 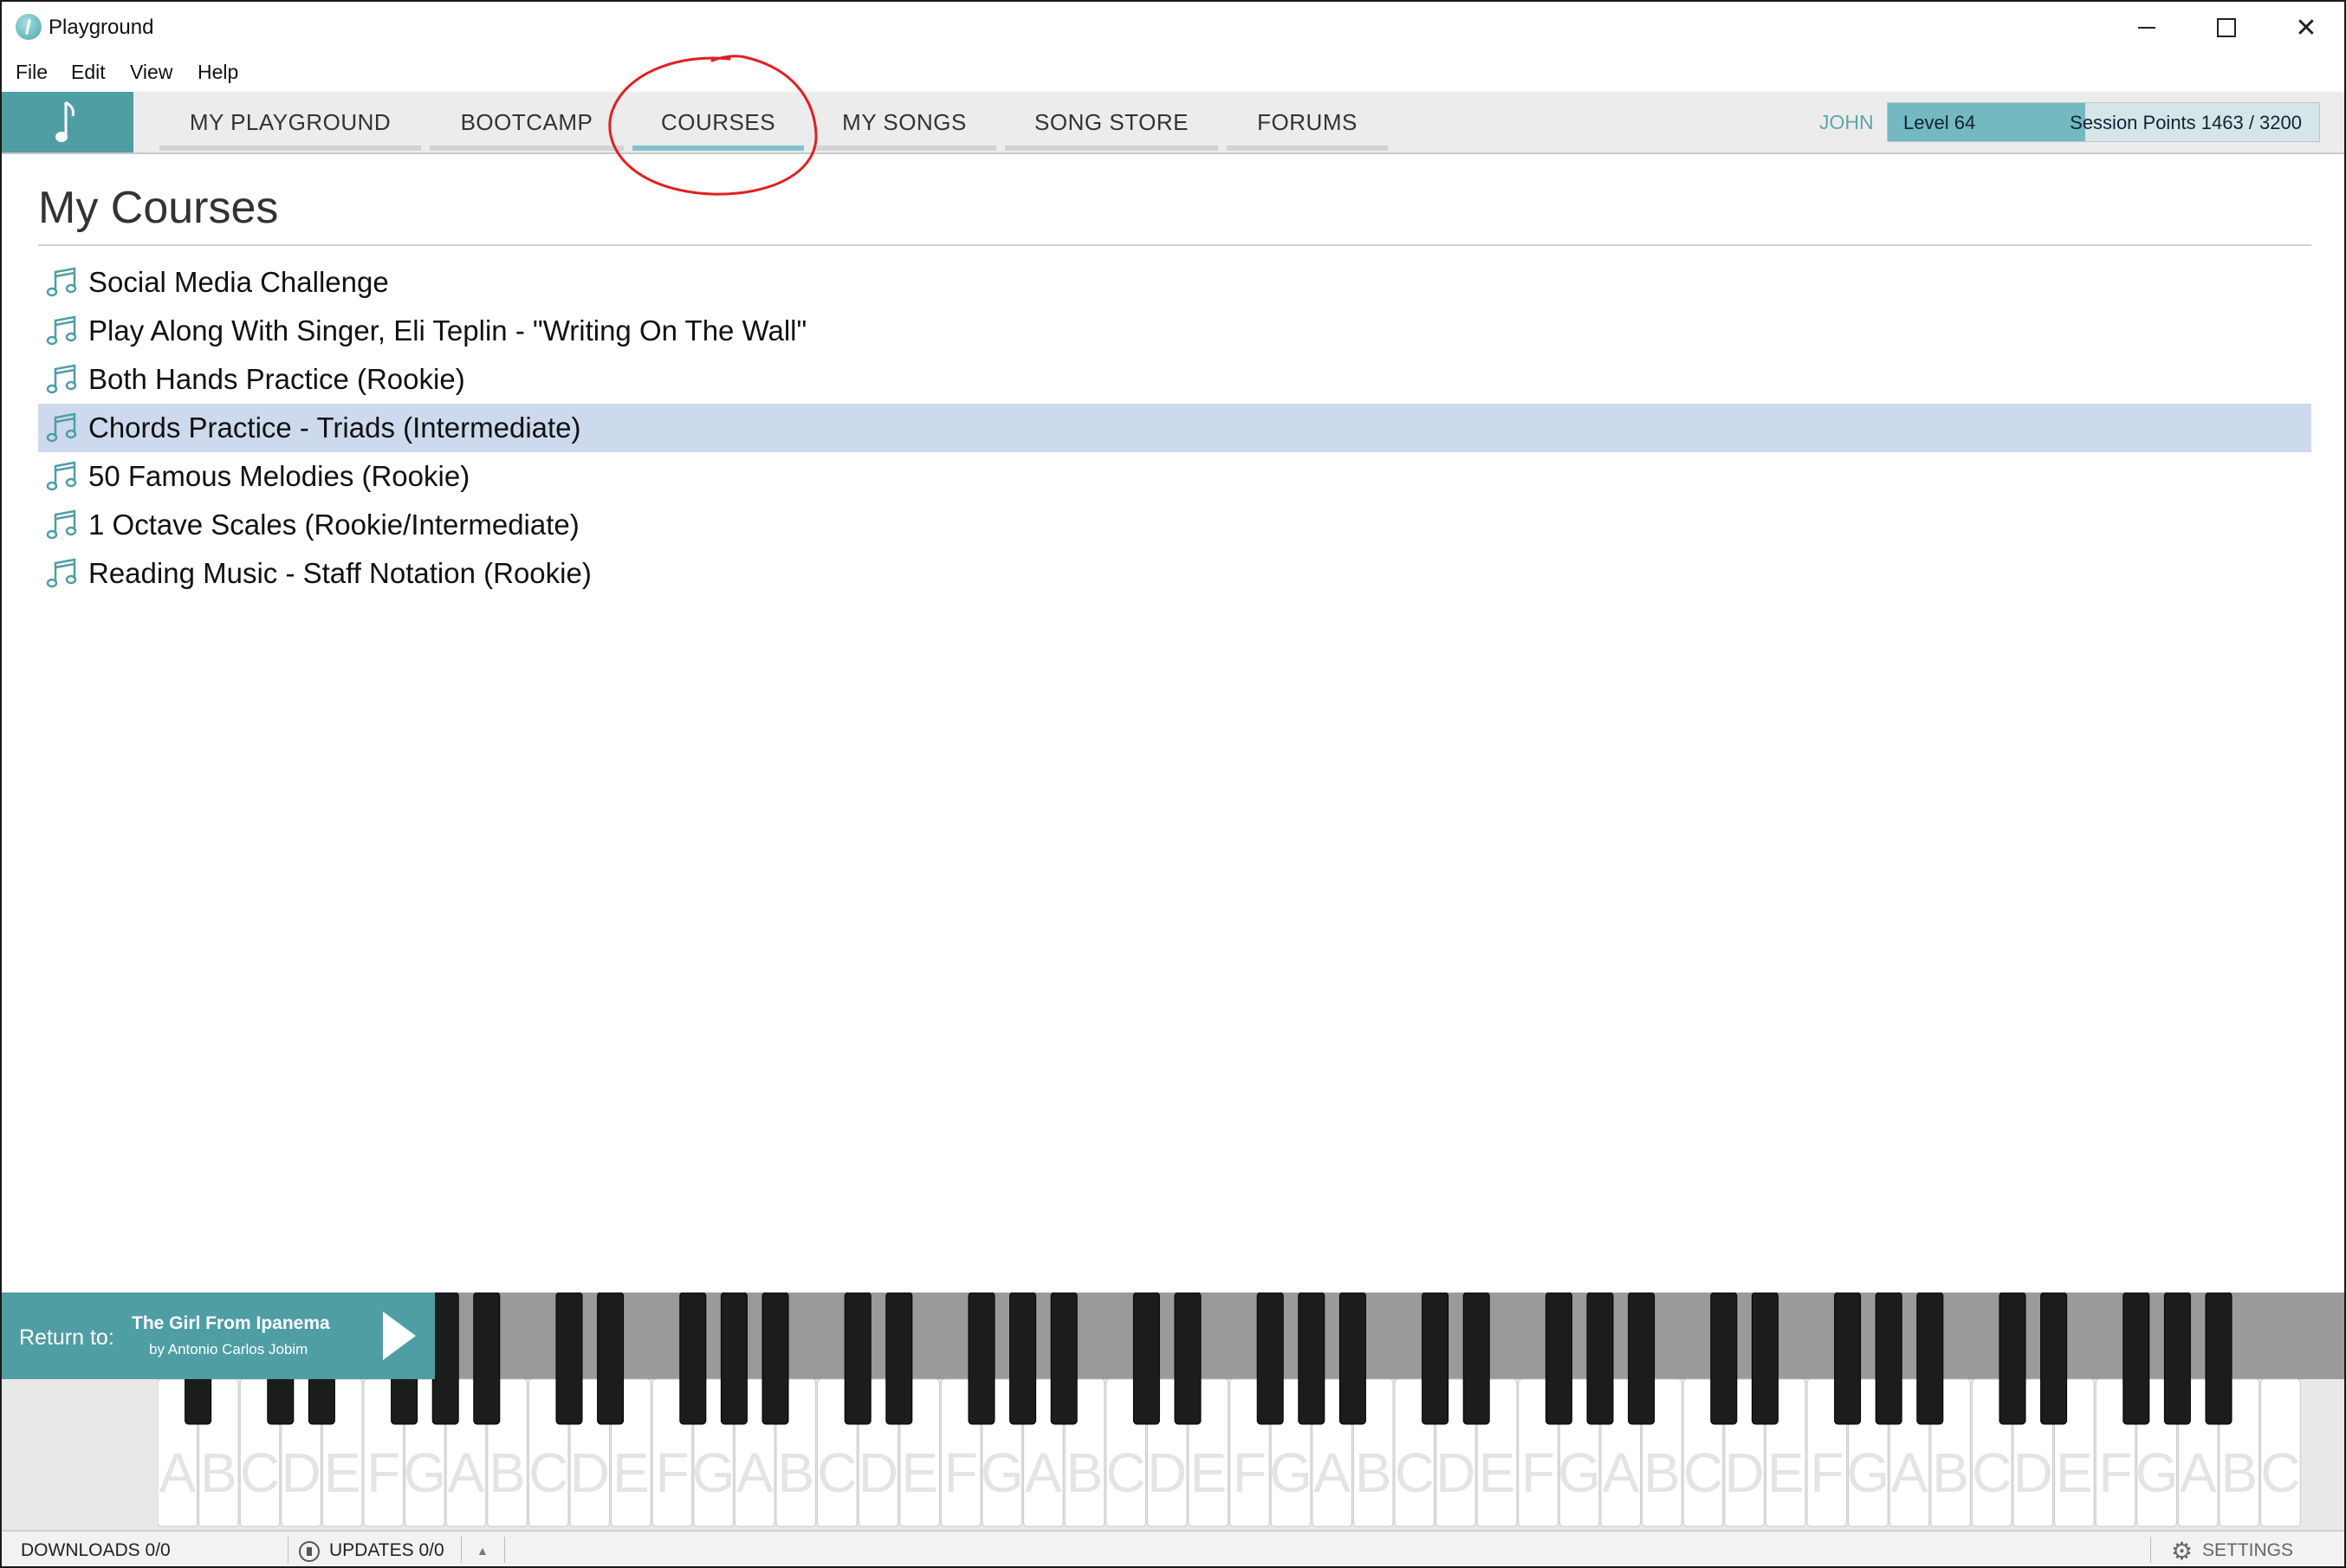 What do you see at coordinates (1174, 573) in the screenshot?
I see `course-item: Reading Music - Staff Notation (Rookie)` at bounding box center [1174, 573].